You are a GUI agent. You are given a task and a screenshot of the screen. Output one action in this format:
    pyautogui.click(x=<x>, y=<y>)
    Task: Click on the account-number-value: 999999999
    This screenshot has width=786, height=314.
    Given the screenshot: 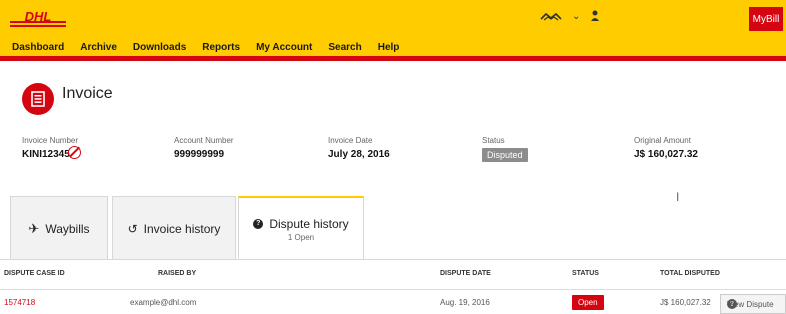 What is the action you would take?
    pyautogui.click(x=199, y=154)
    